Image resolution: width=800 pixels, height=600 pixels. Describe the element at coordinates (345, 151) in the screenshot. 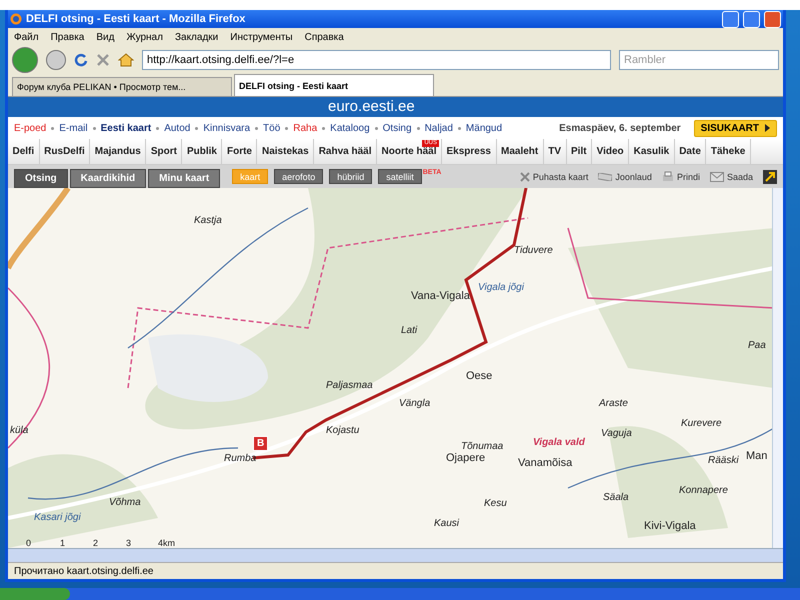

I see `section-link: Rahva hääl` at that location.